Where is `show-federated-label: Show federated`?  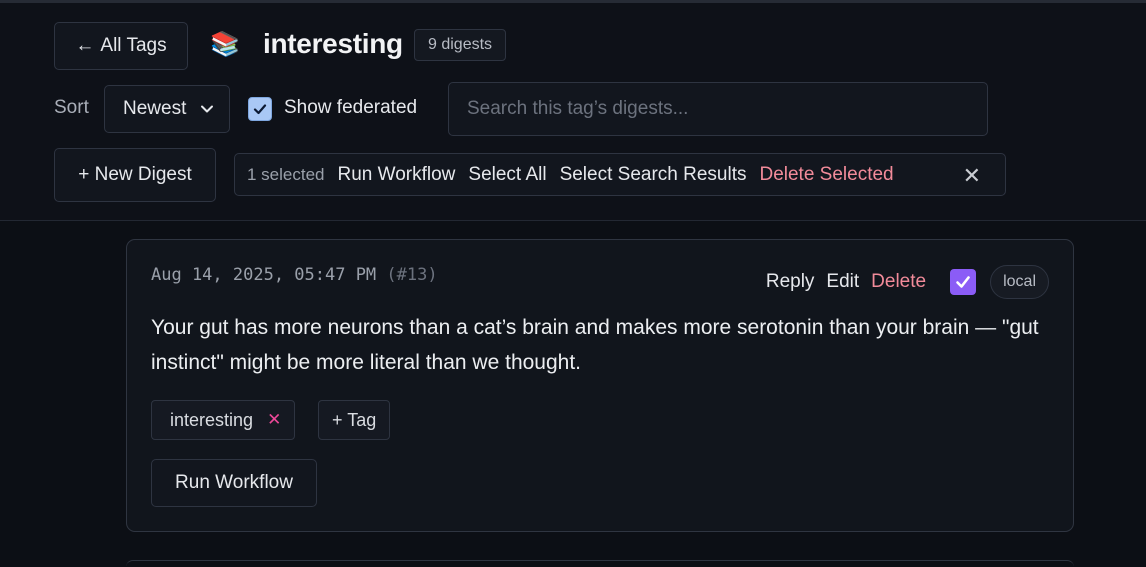
show-federated-label: Show federated is located at coordinates (351, 107).